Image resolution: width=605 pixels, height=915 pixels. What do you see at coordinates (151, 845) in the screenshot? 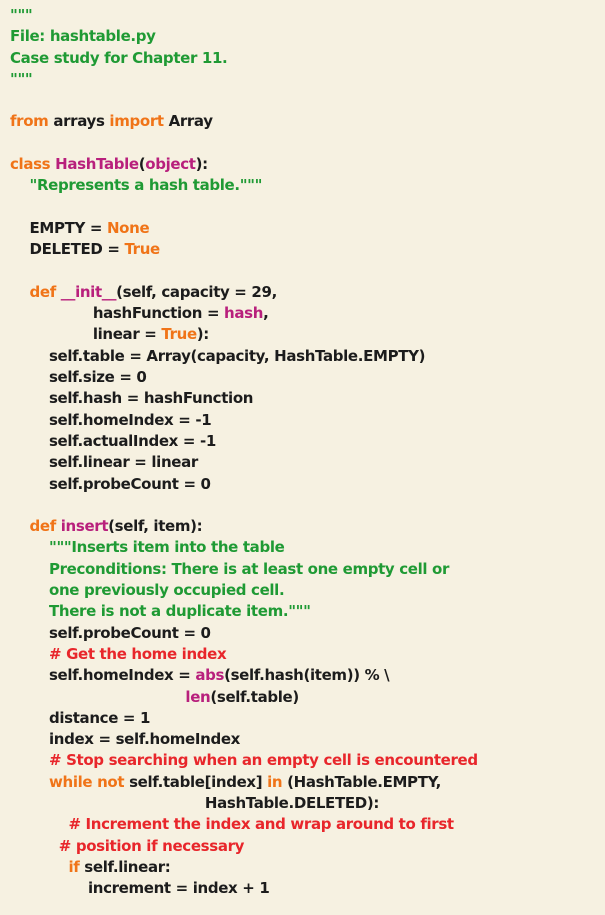
I see `code-token: # position if necessary` at bounding box center [151, 845].